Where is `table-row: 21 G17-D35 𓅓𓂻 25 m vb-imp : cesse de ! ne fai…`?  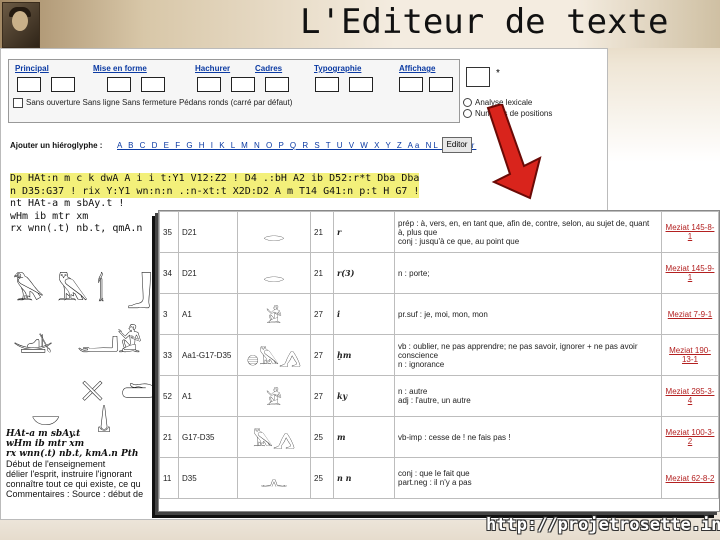 table-row: 21 G17-D35 𓅓𓂻 25 m vb-imp : cesse de ! ne fai… is located at coordinates (439, 437).